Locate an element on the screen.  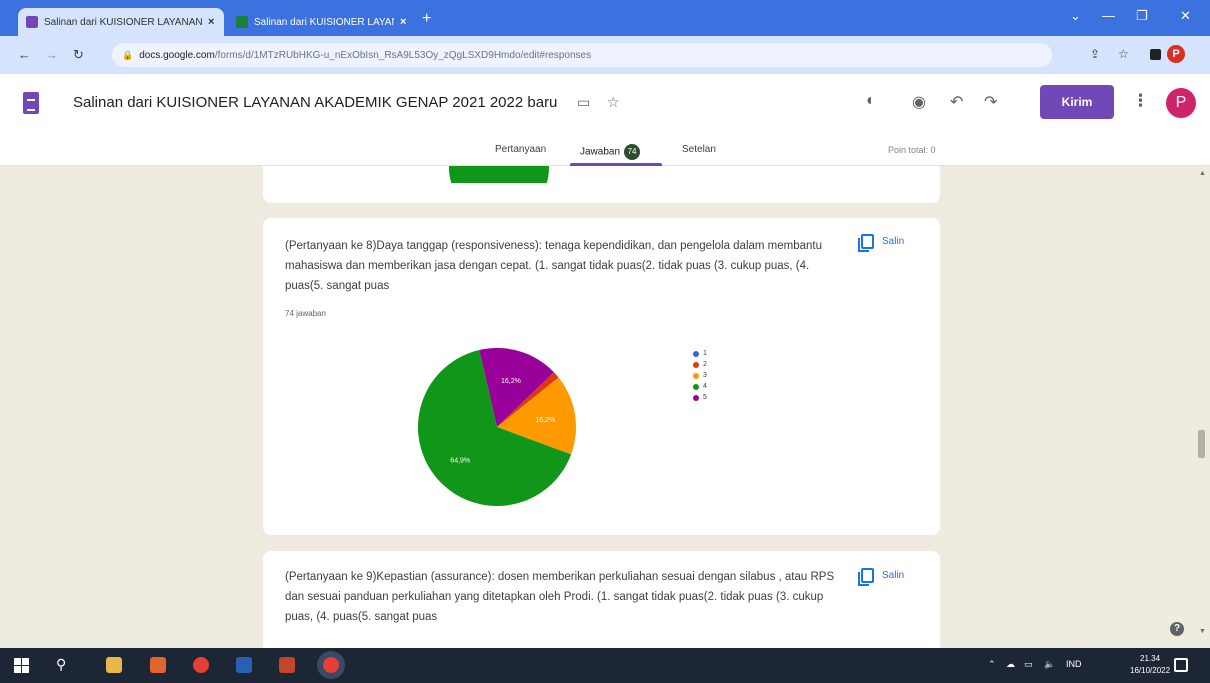
pie-data-label-4: 64,9% is located at coordinates (460, 460).